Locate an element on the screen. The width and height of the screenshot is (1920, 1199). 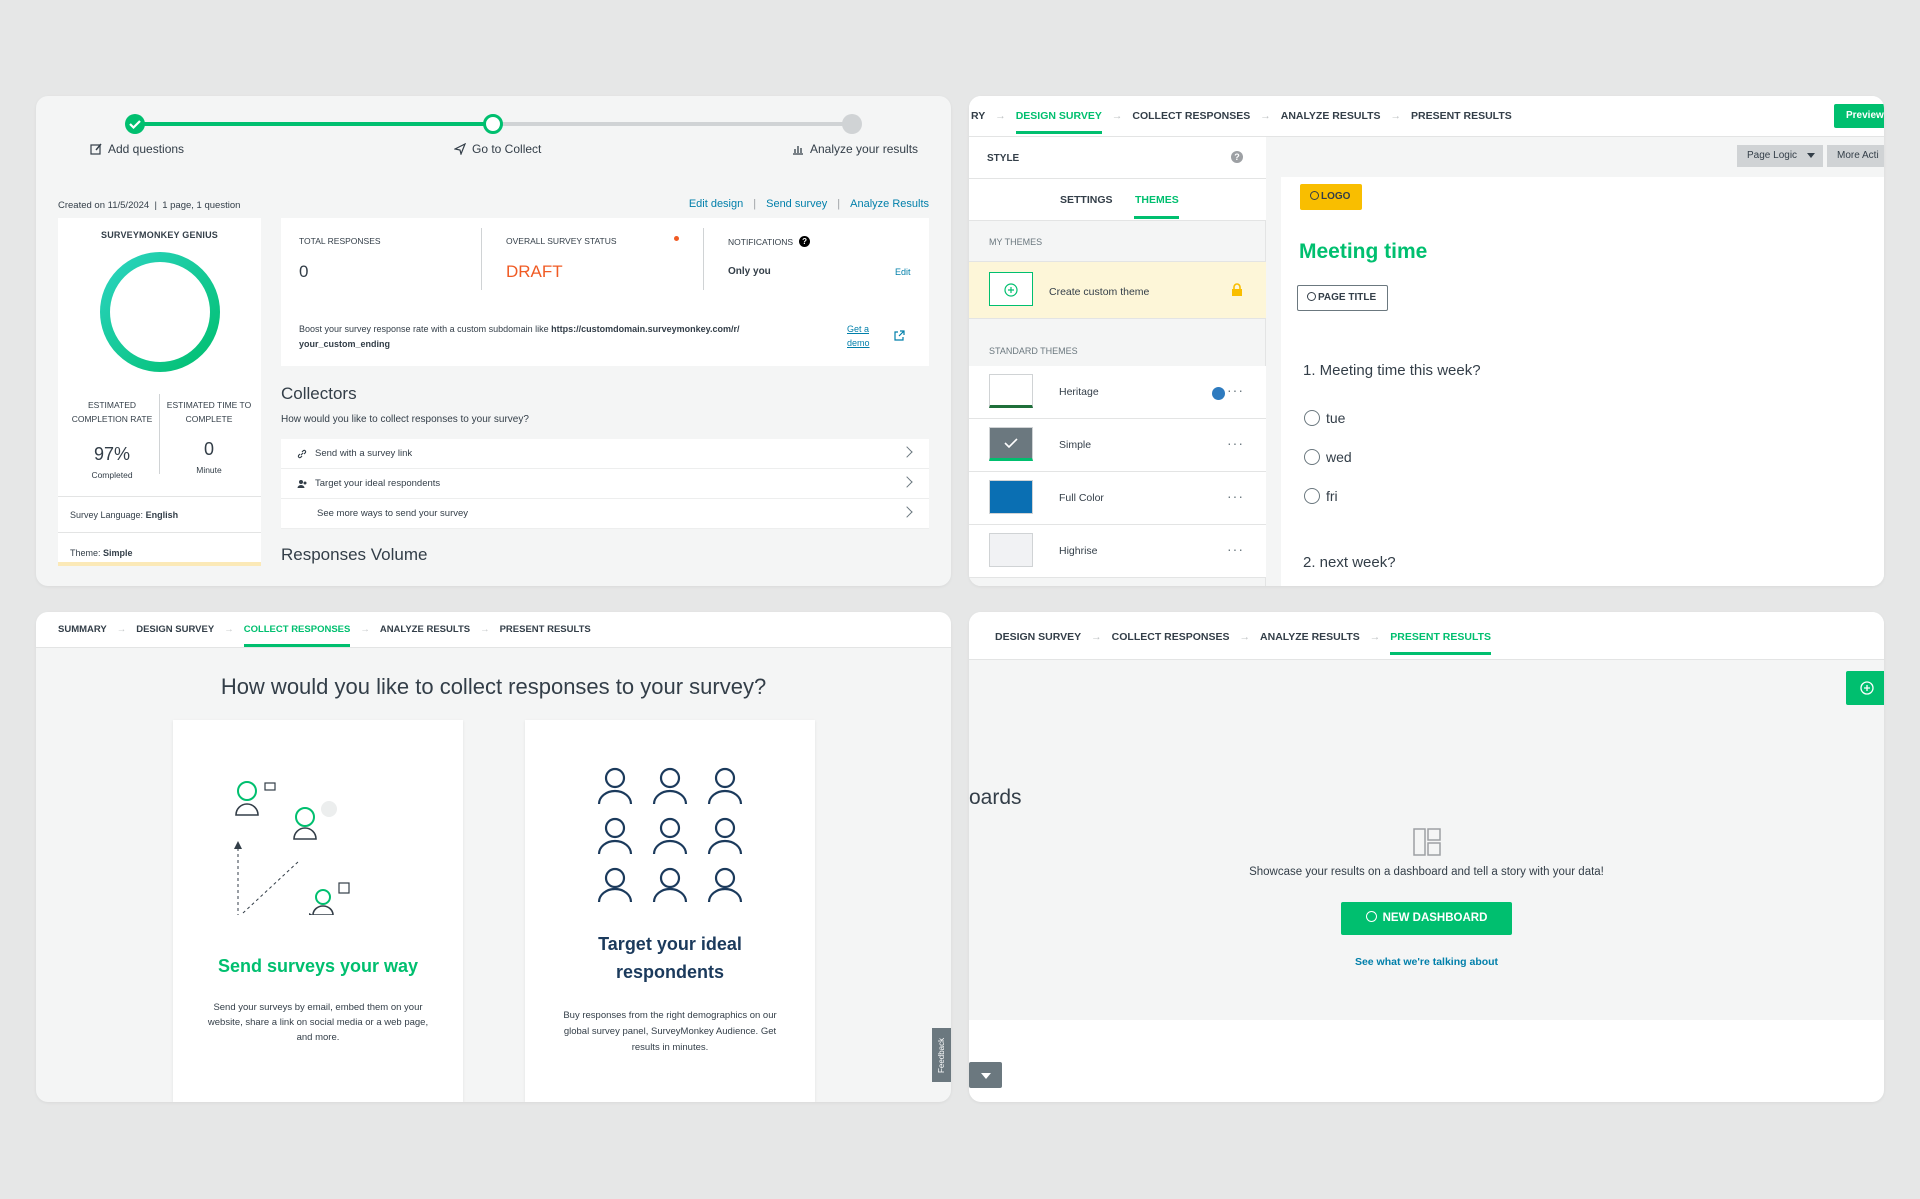
page-title-button: PAGE TITLE is located at coordinates (1342, 298).